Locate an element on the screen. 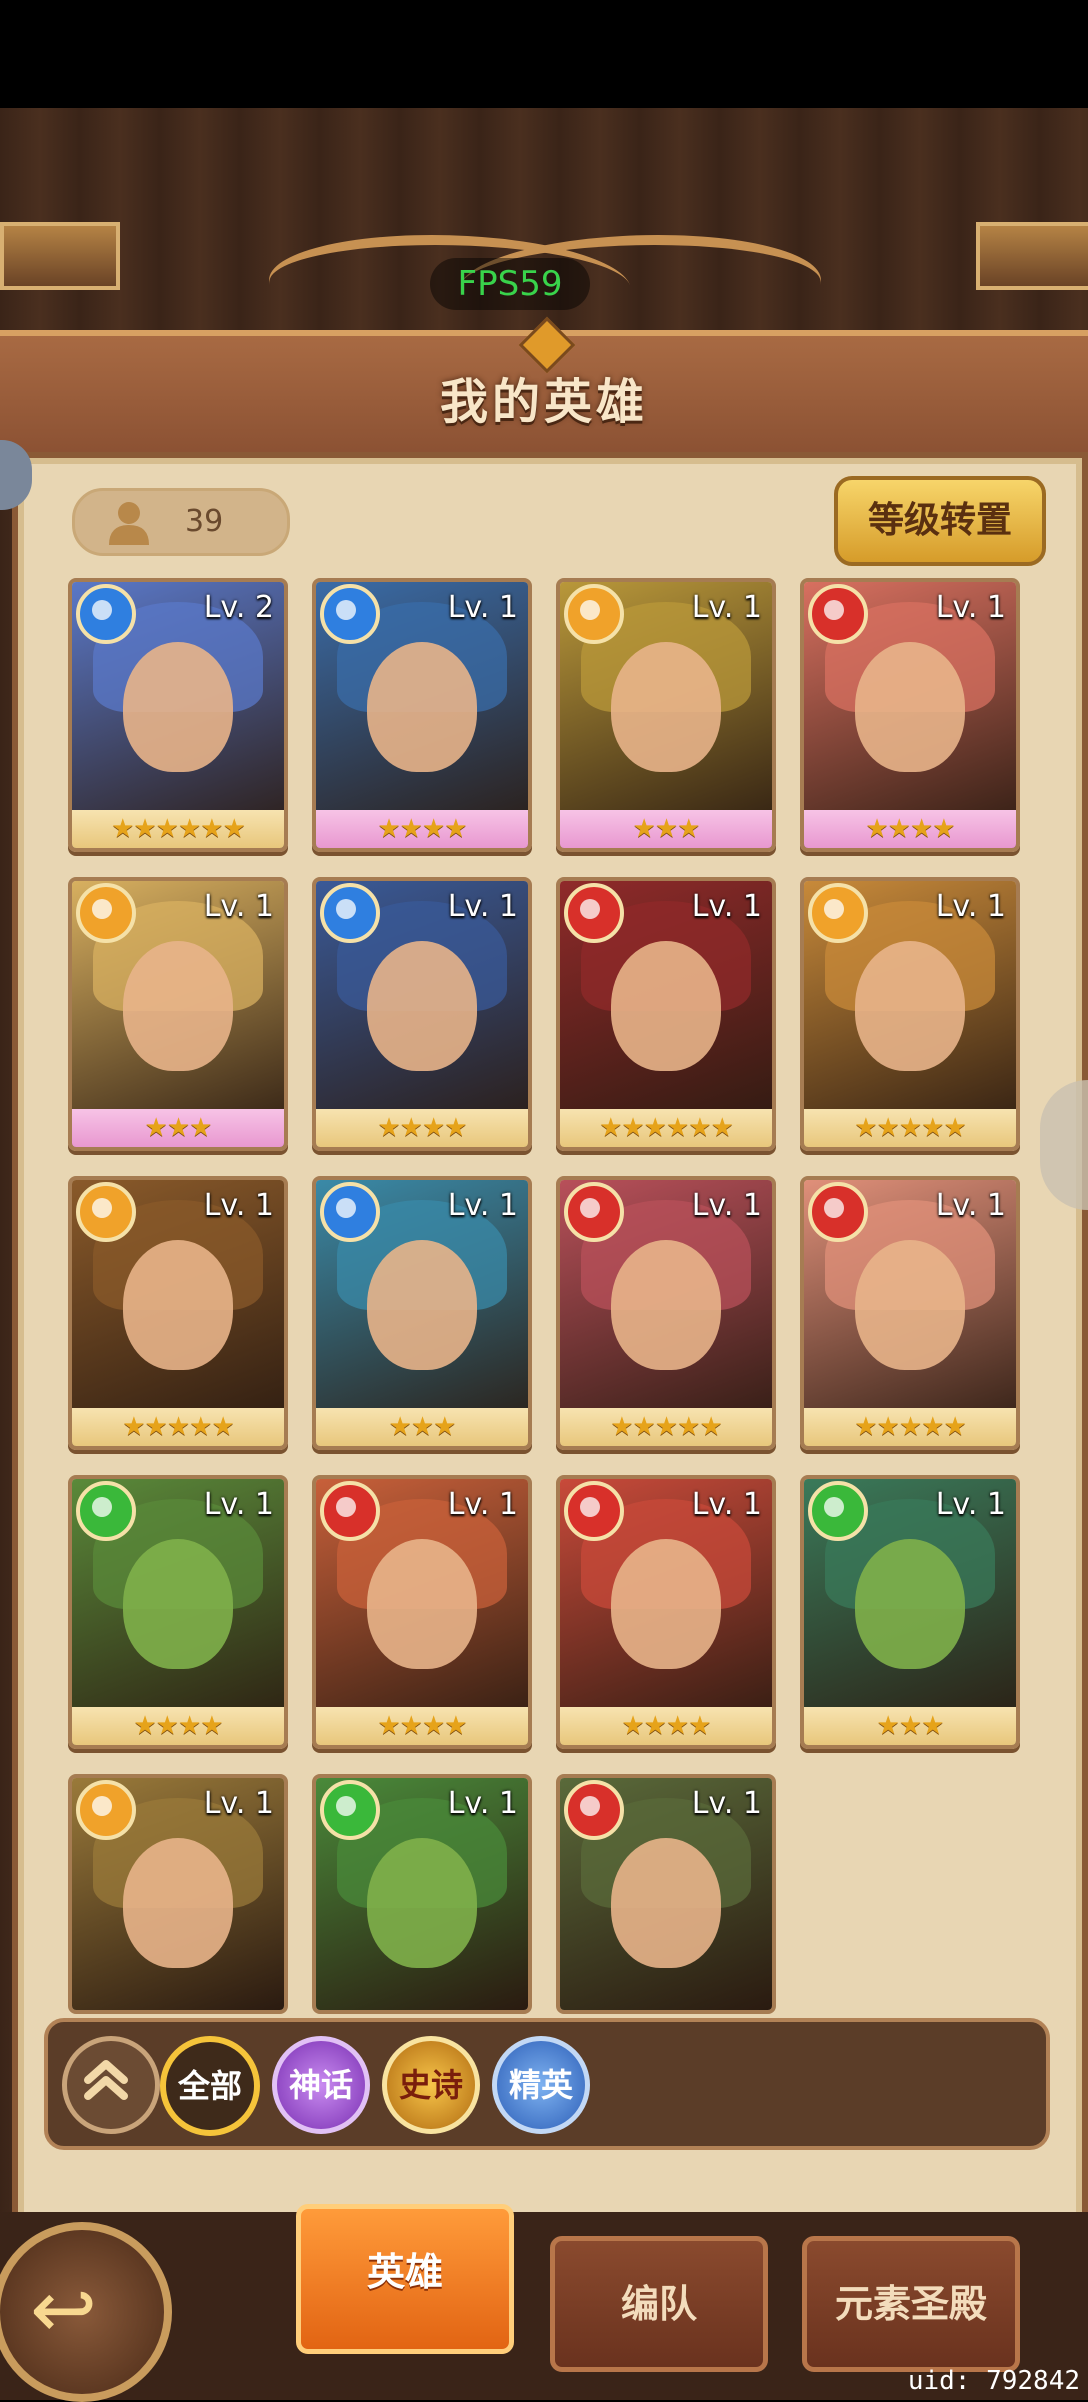 Image resolution: width=1088 pixels, height=2402 pixels. double-chevron-up-icon is located at coordinates (106, 2080).